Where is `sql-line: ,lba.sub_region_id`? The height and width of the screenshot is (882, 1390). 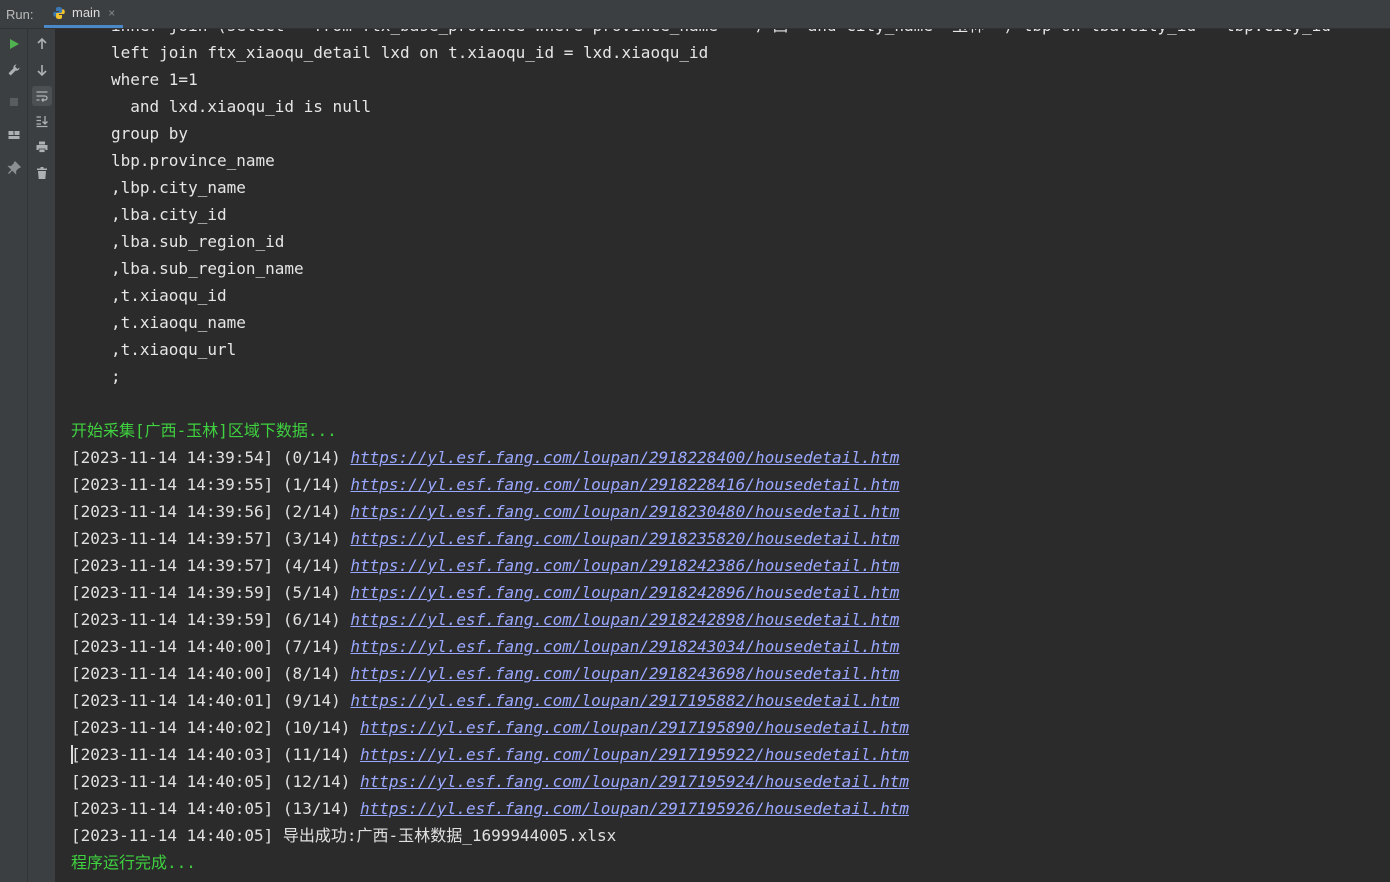 sql-line: ,lba.sub_region_id is located at coordinates (198, 241).